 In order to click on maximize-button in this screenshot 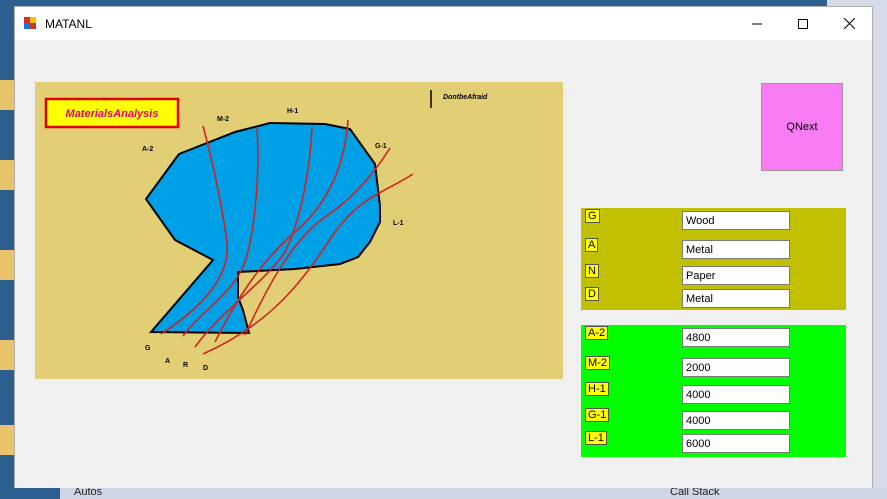, I will do `click(803, 23)`.